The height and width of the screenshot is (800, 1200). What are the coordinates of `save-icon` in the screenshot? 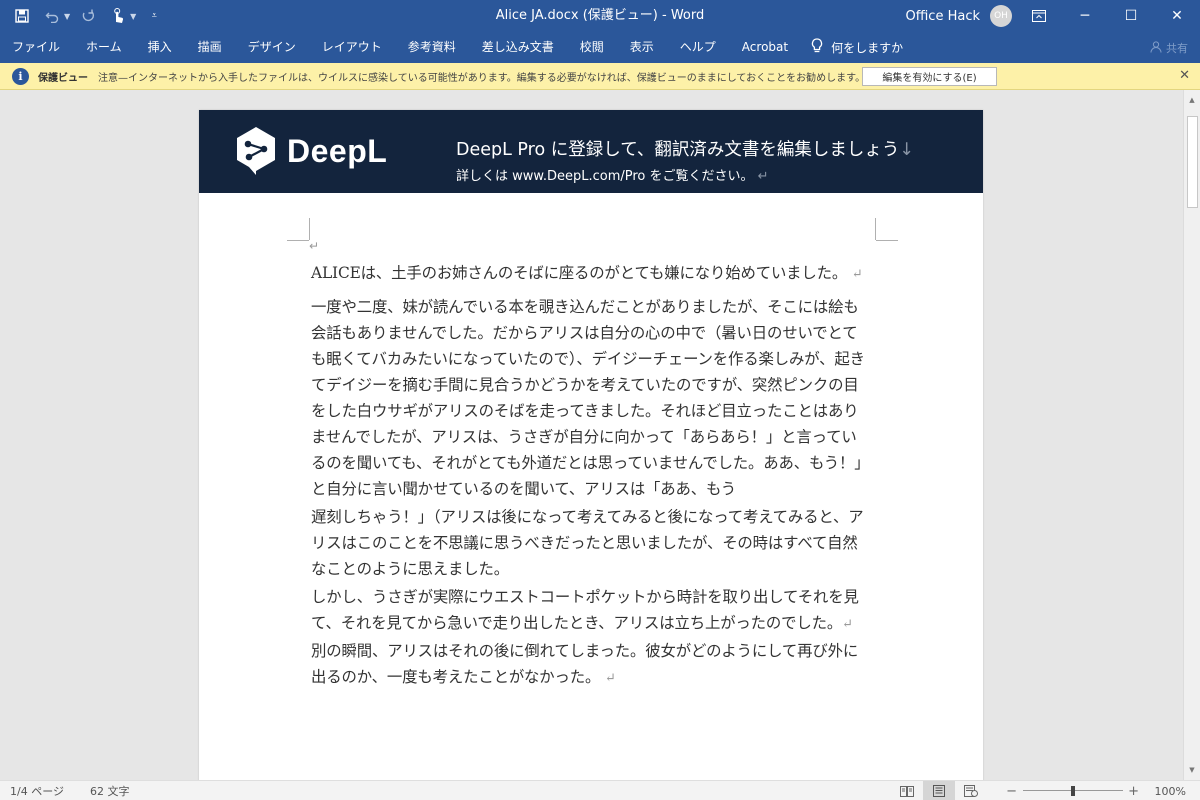 It's located at (22, 16).